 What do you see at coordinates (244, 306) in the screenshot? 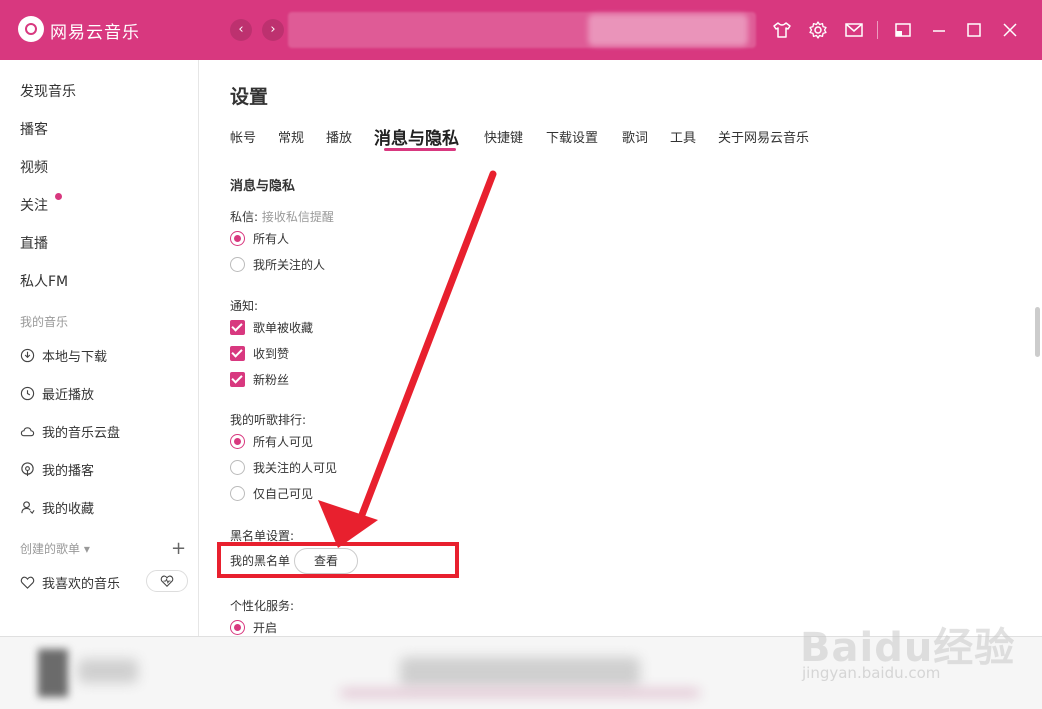
I see `notify-label: 通知:` at bounding box center [244, 306].